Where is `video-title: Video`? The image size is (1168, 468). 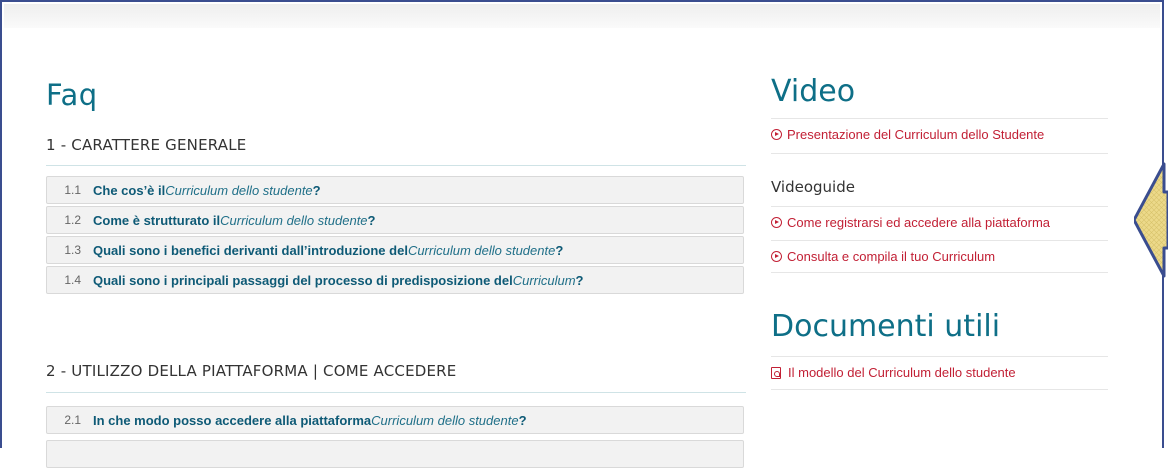
video-title: Video is located at coordinates (813, 91).